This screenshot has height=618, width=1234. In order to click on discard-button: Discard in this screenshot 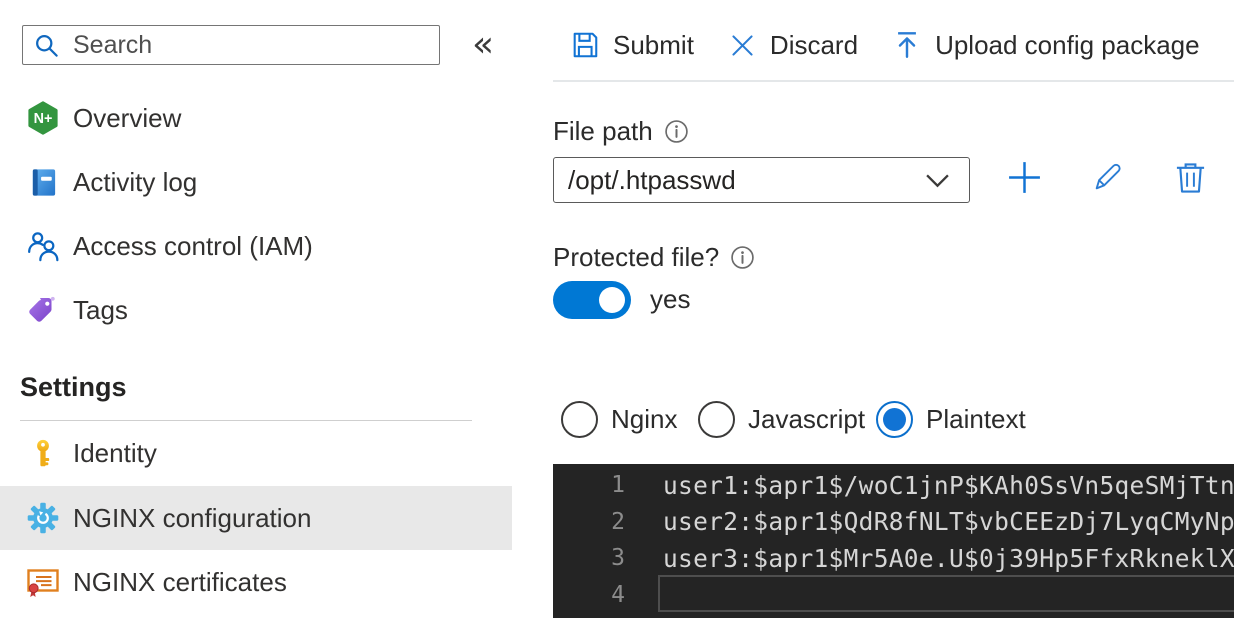, I will do `click(793, 45)`.